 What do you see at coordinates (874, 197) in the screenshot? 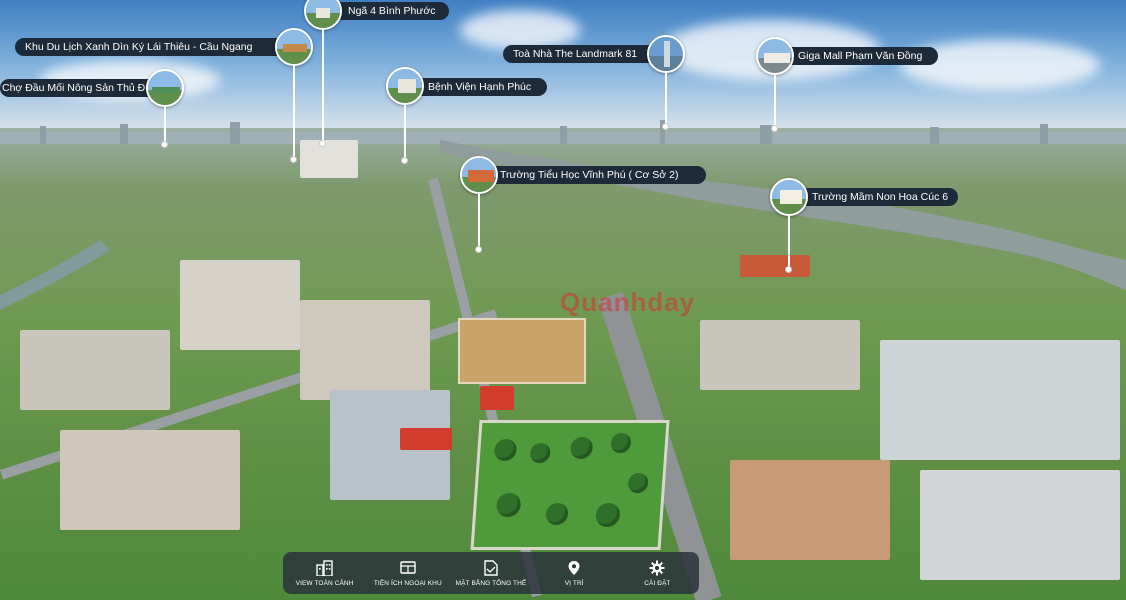
I see `marker-label: Trường Mầm Non Hoa Cúc 6` at bounding box center [874, 197].